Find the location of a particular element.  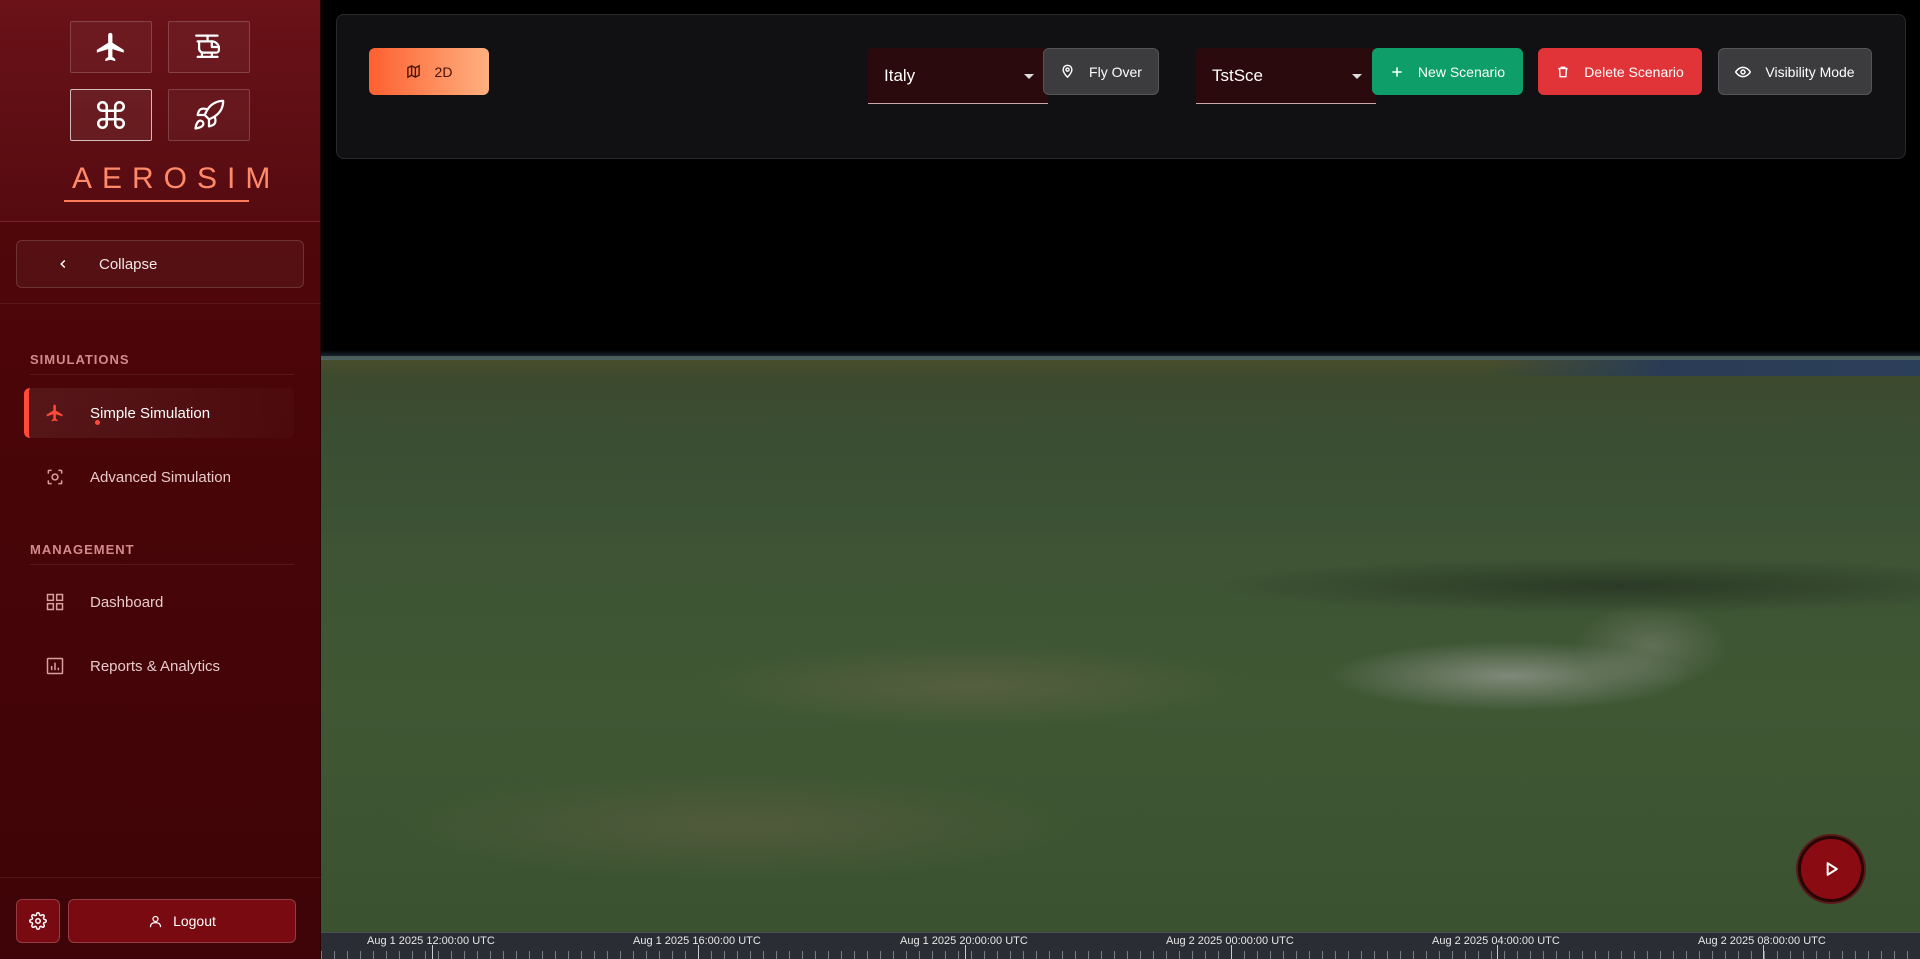

vehicle-rocket-button is located at coordinates (209, 115).